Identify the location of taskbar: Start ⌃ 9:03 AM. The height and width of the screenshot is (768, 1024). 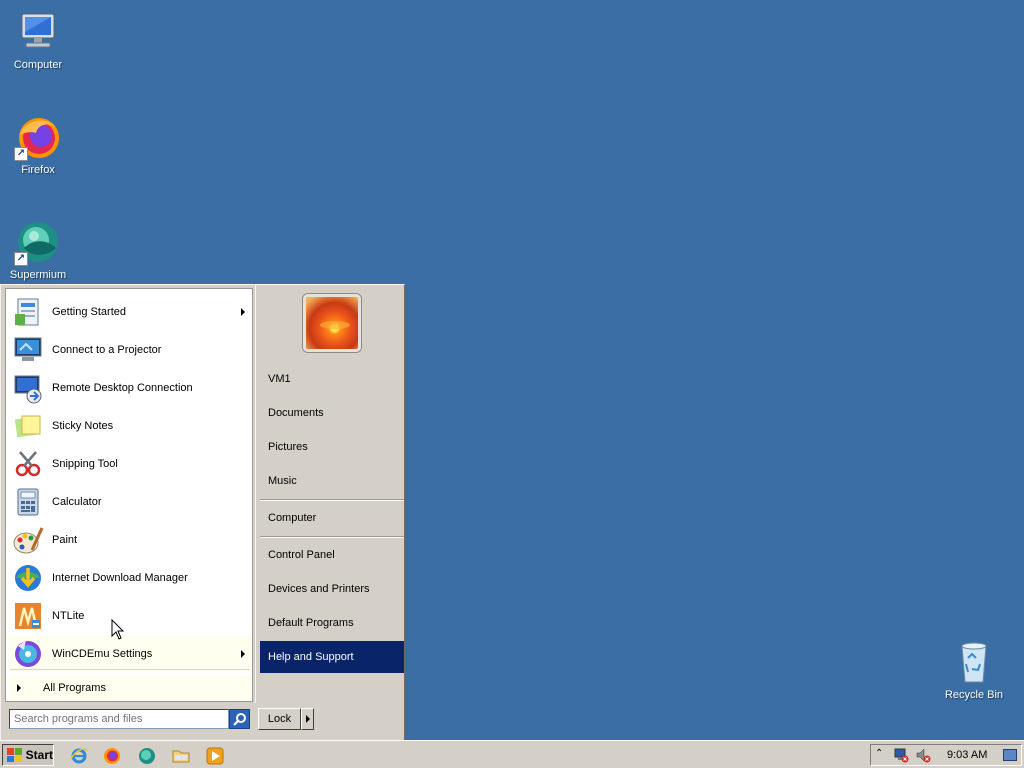
(512, 754).